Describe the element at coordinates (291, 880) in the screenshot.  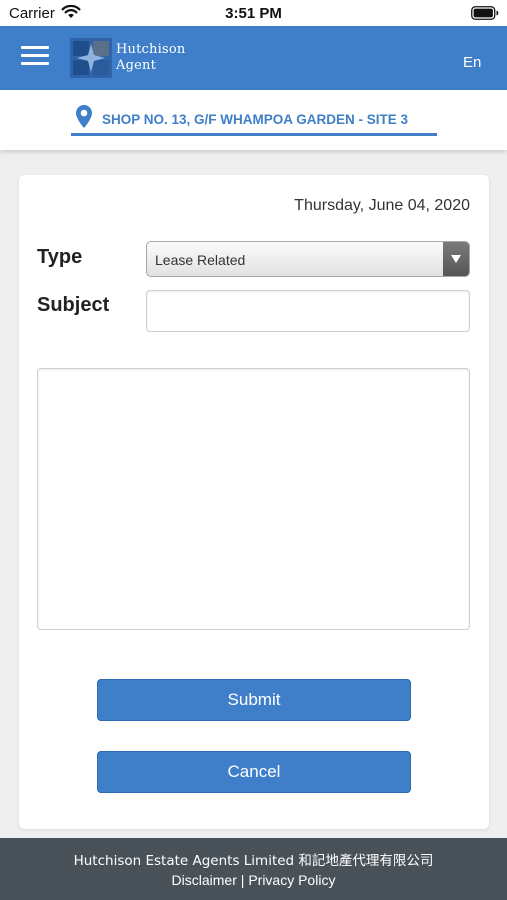
I see `privacy-policy-link: Privacy Policy` at that location.